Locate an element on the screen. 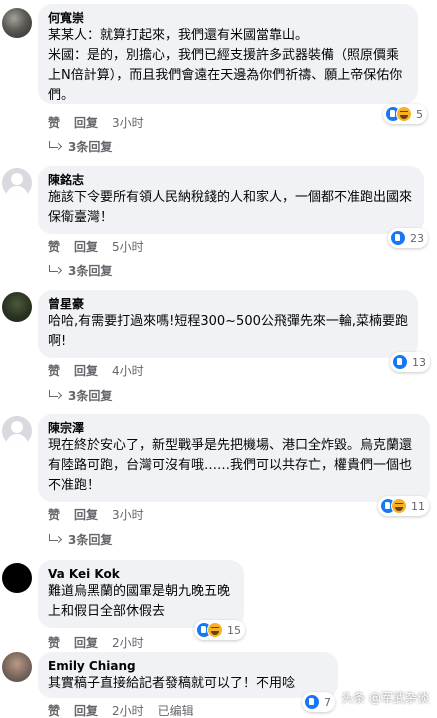  comment-bubble: 陳銘志 施該下令要所有領人民納稅錢的人和家人，一個都不准跑出國來保衛臺灣！ is located at coordinates (231, 200).